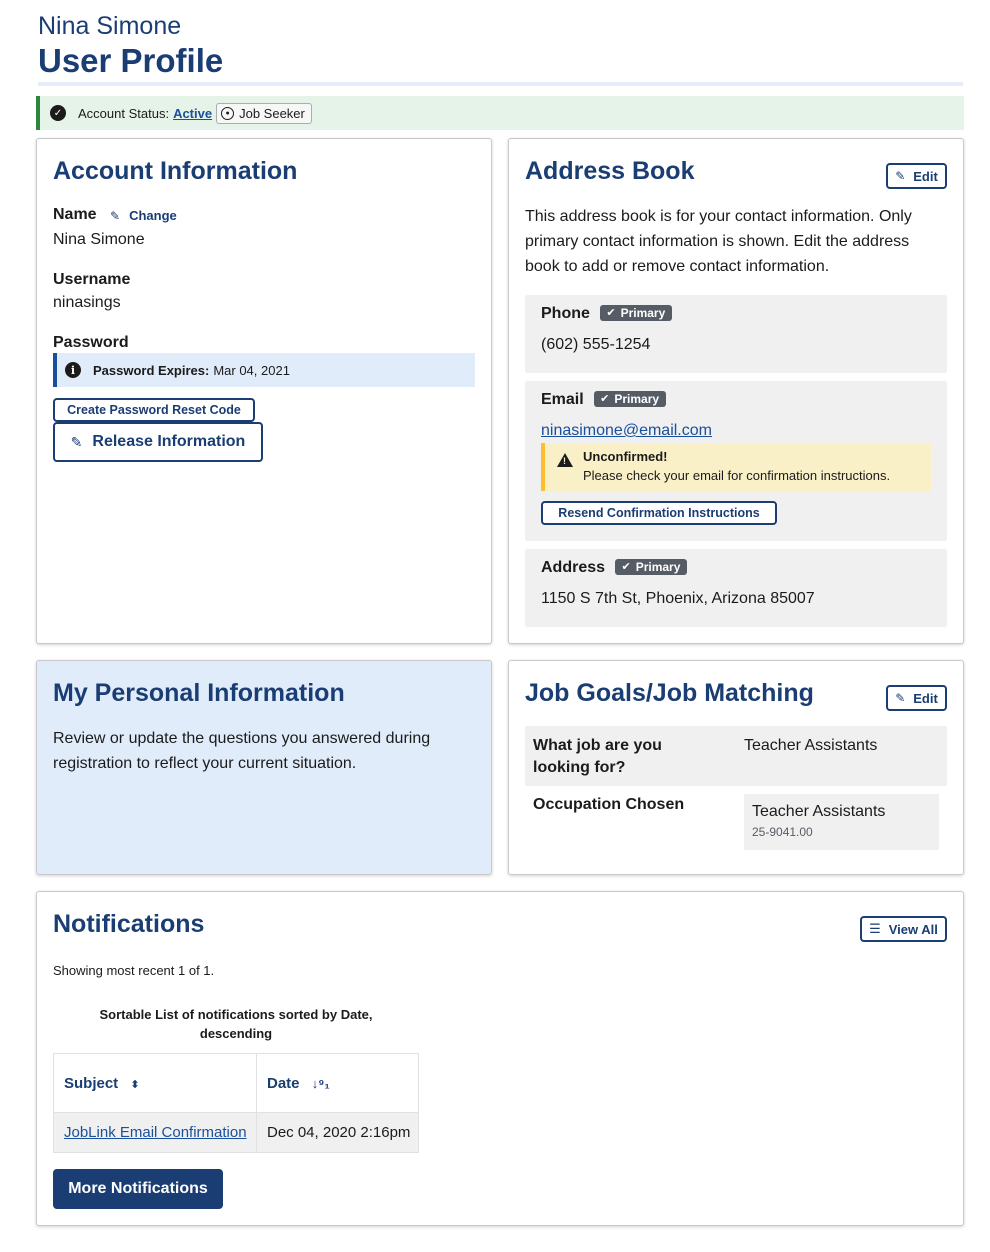 Image resolution: width=990 pixels, height=1252 pixels. I want to click on address-book-title: Address Book, so click(610, 171).